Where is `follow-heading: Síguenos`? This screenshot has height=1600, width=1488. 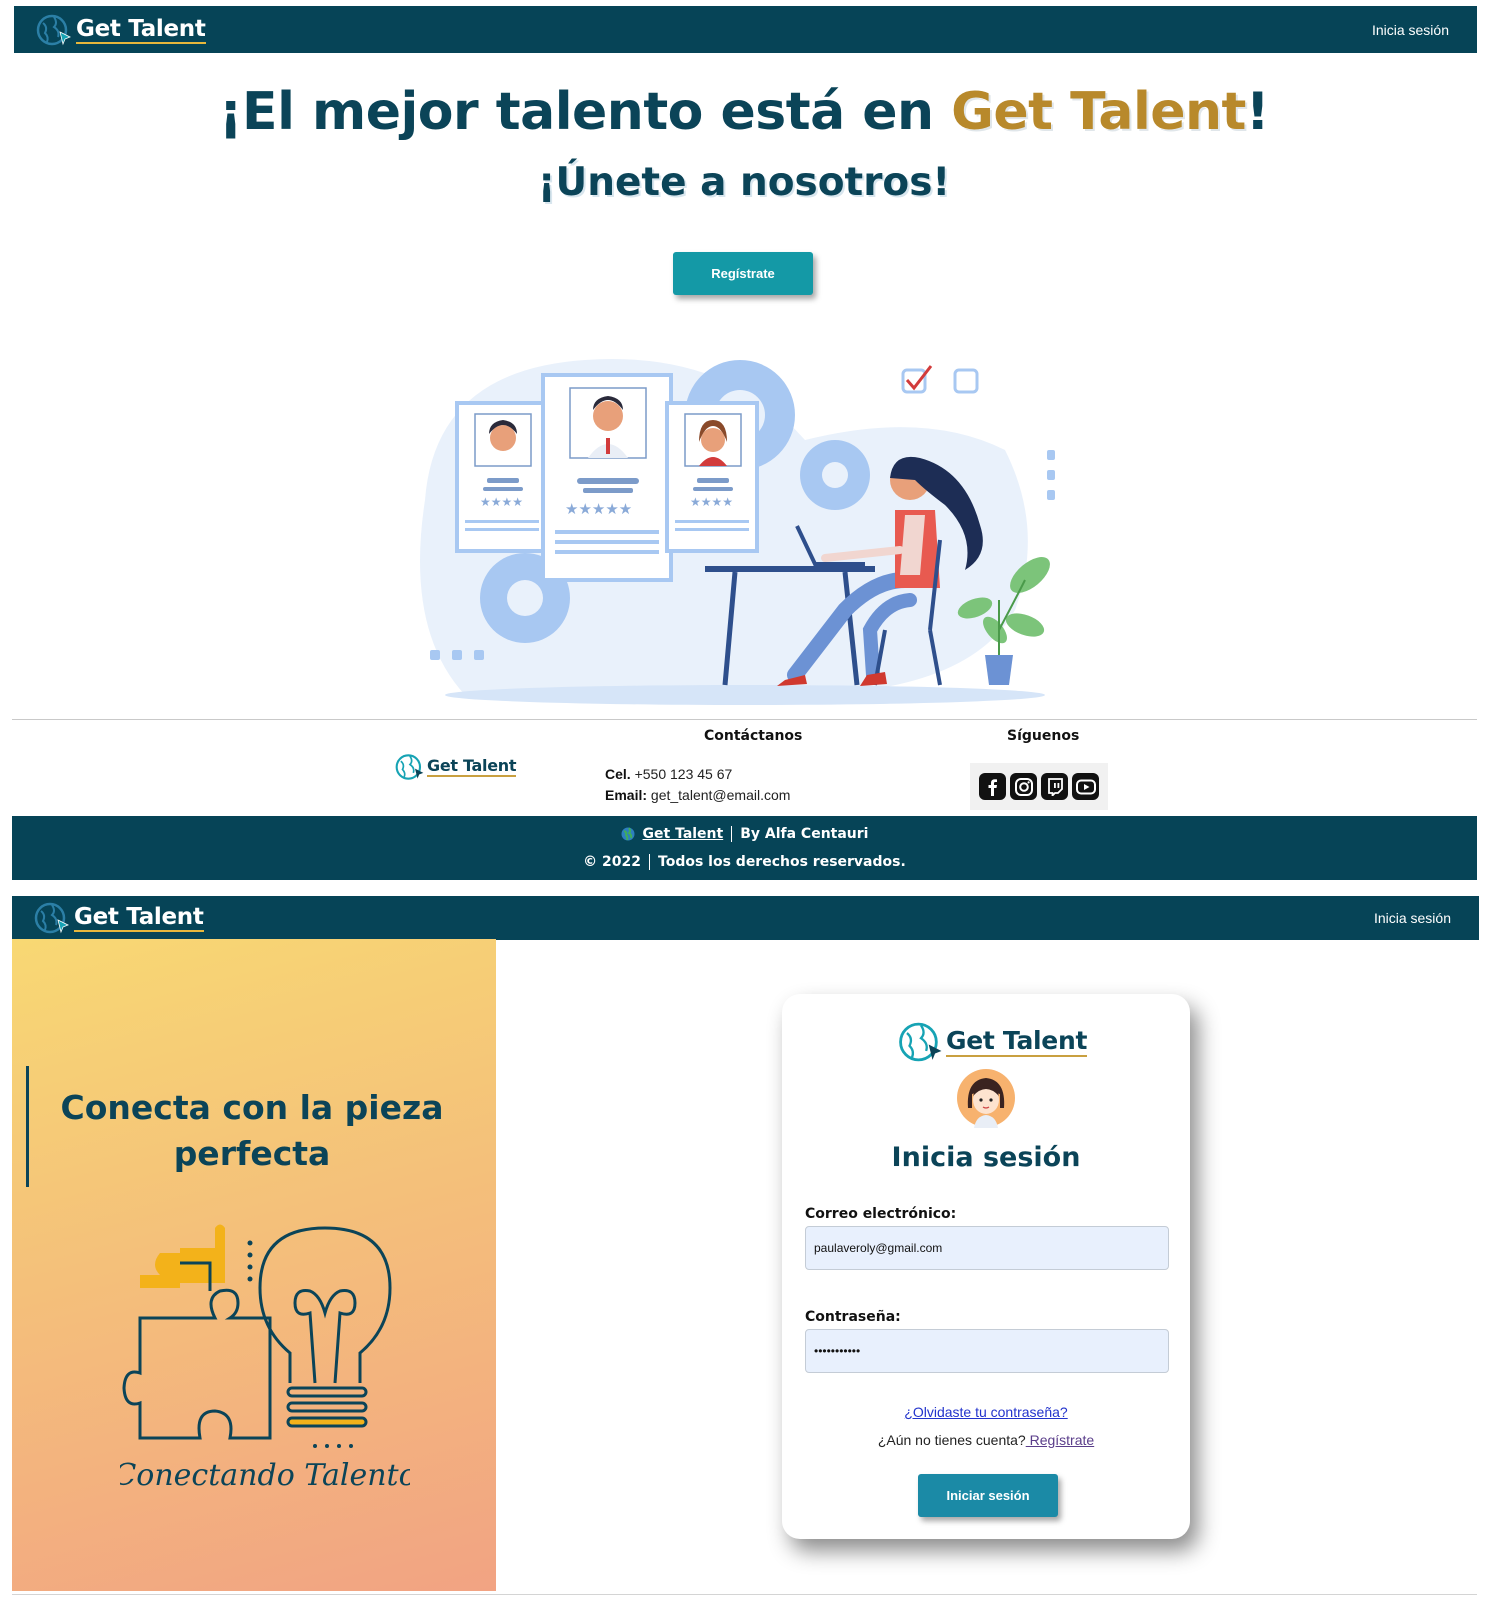 follow-heading: Síguenos is located at coordinates (1043, 736).